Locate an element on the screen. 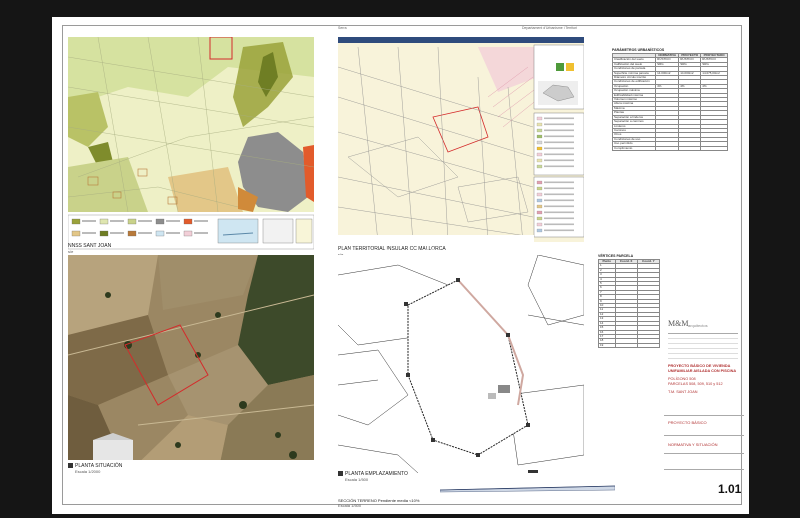 The width and height of the screenshot is (800, 518). aerial-photo-panel is located at coordinates (191, 364).